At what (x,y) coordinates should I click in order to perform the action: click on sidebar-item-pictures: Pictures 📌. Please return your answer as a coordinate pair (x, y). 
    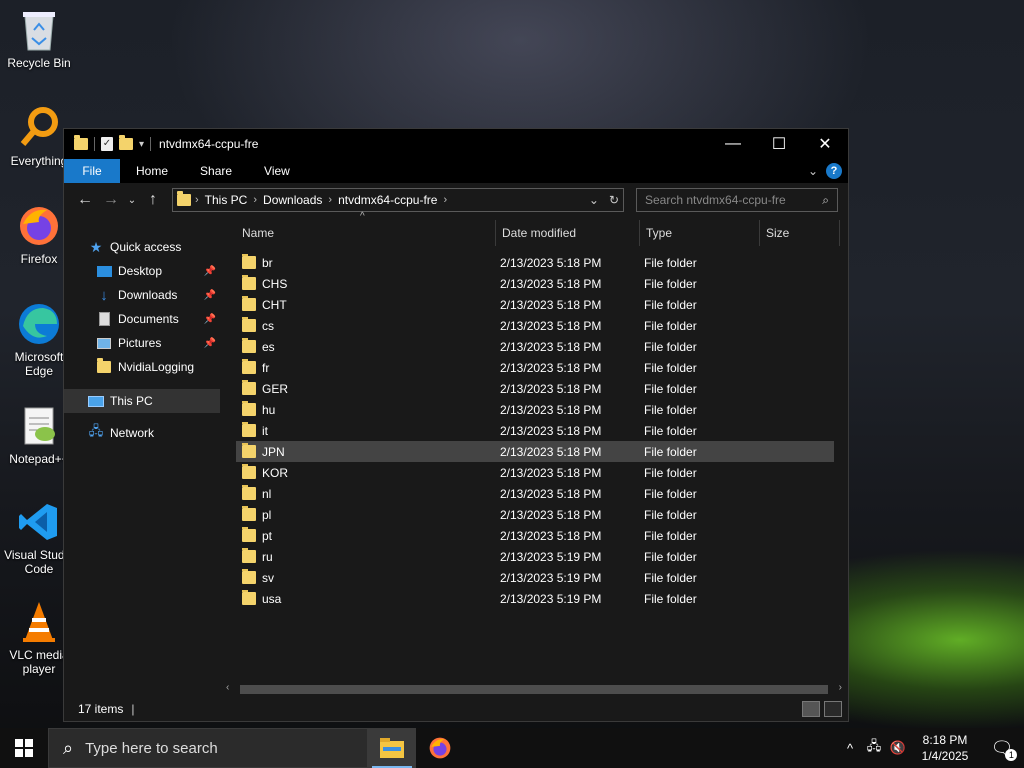
    Looking at the image, I should click on (142, 343).